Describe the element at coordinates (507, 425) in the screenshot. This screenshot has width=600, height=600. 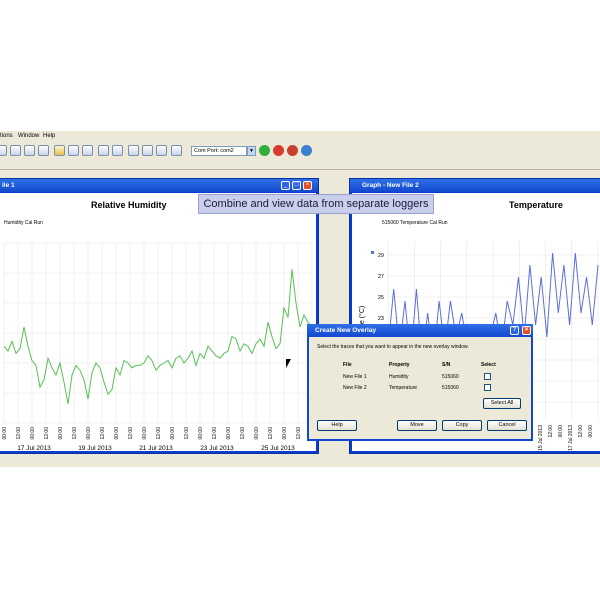
I see `cancel-button: Cancel` at that location.